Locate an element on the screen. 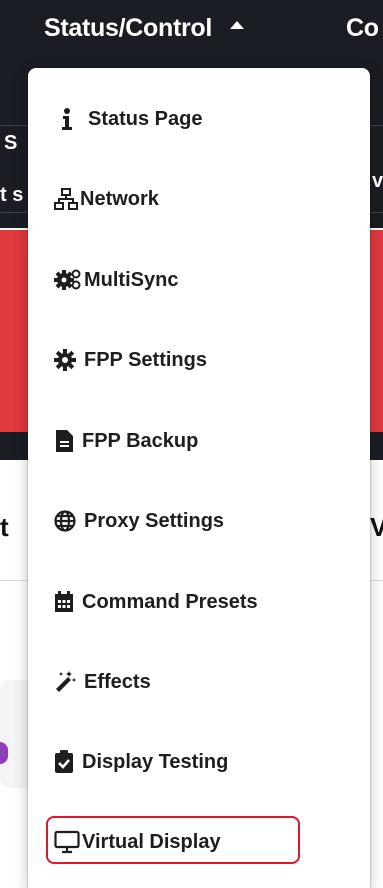 This screenshot has width=383, height=888. menu-item-fpp-settings: FPP Settings is located at coordinates (130, 360).